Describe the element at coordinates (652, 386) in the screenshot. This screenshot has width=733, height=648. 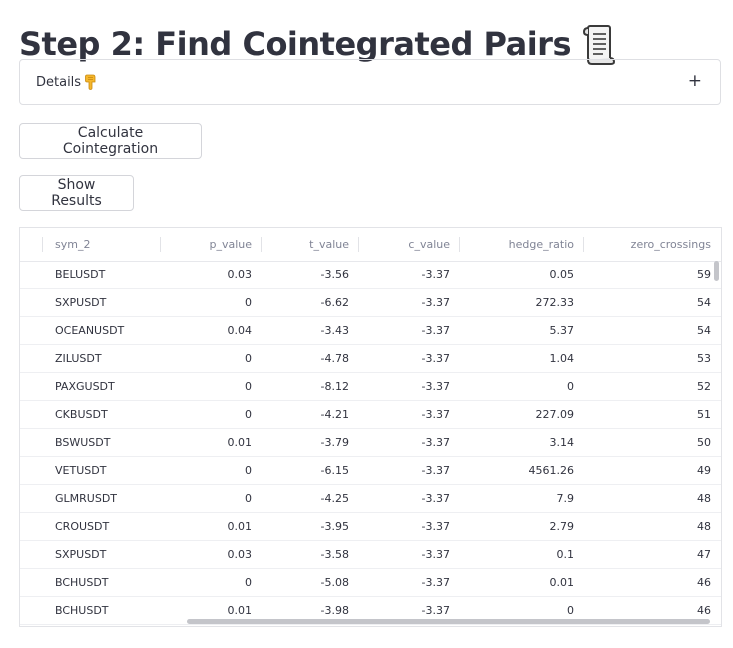
I see `cell-zero-crossings: 52` at that location.